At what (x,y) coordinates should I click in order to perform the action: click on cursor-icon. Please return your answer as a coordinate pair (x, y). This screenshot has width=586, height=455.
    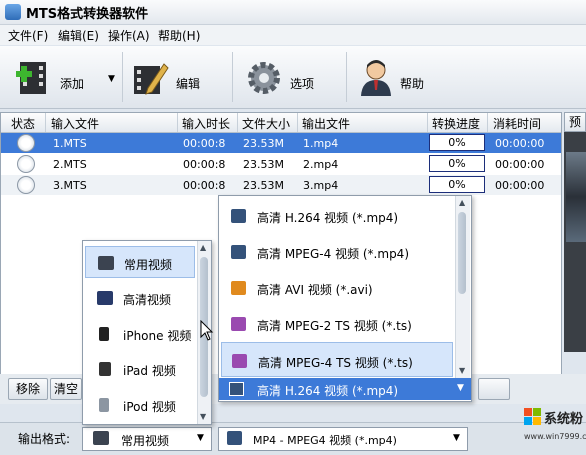
    Looking at the image, I should click on (207, 330).